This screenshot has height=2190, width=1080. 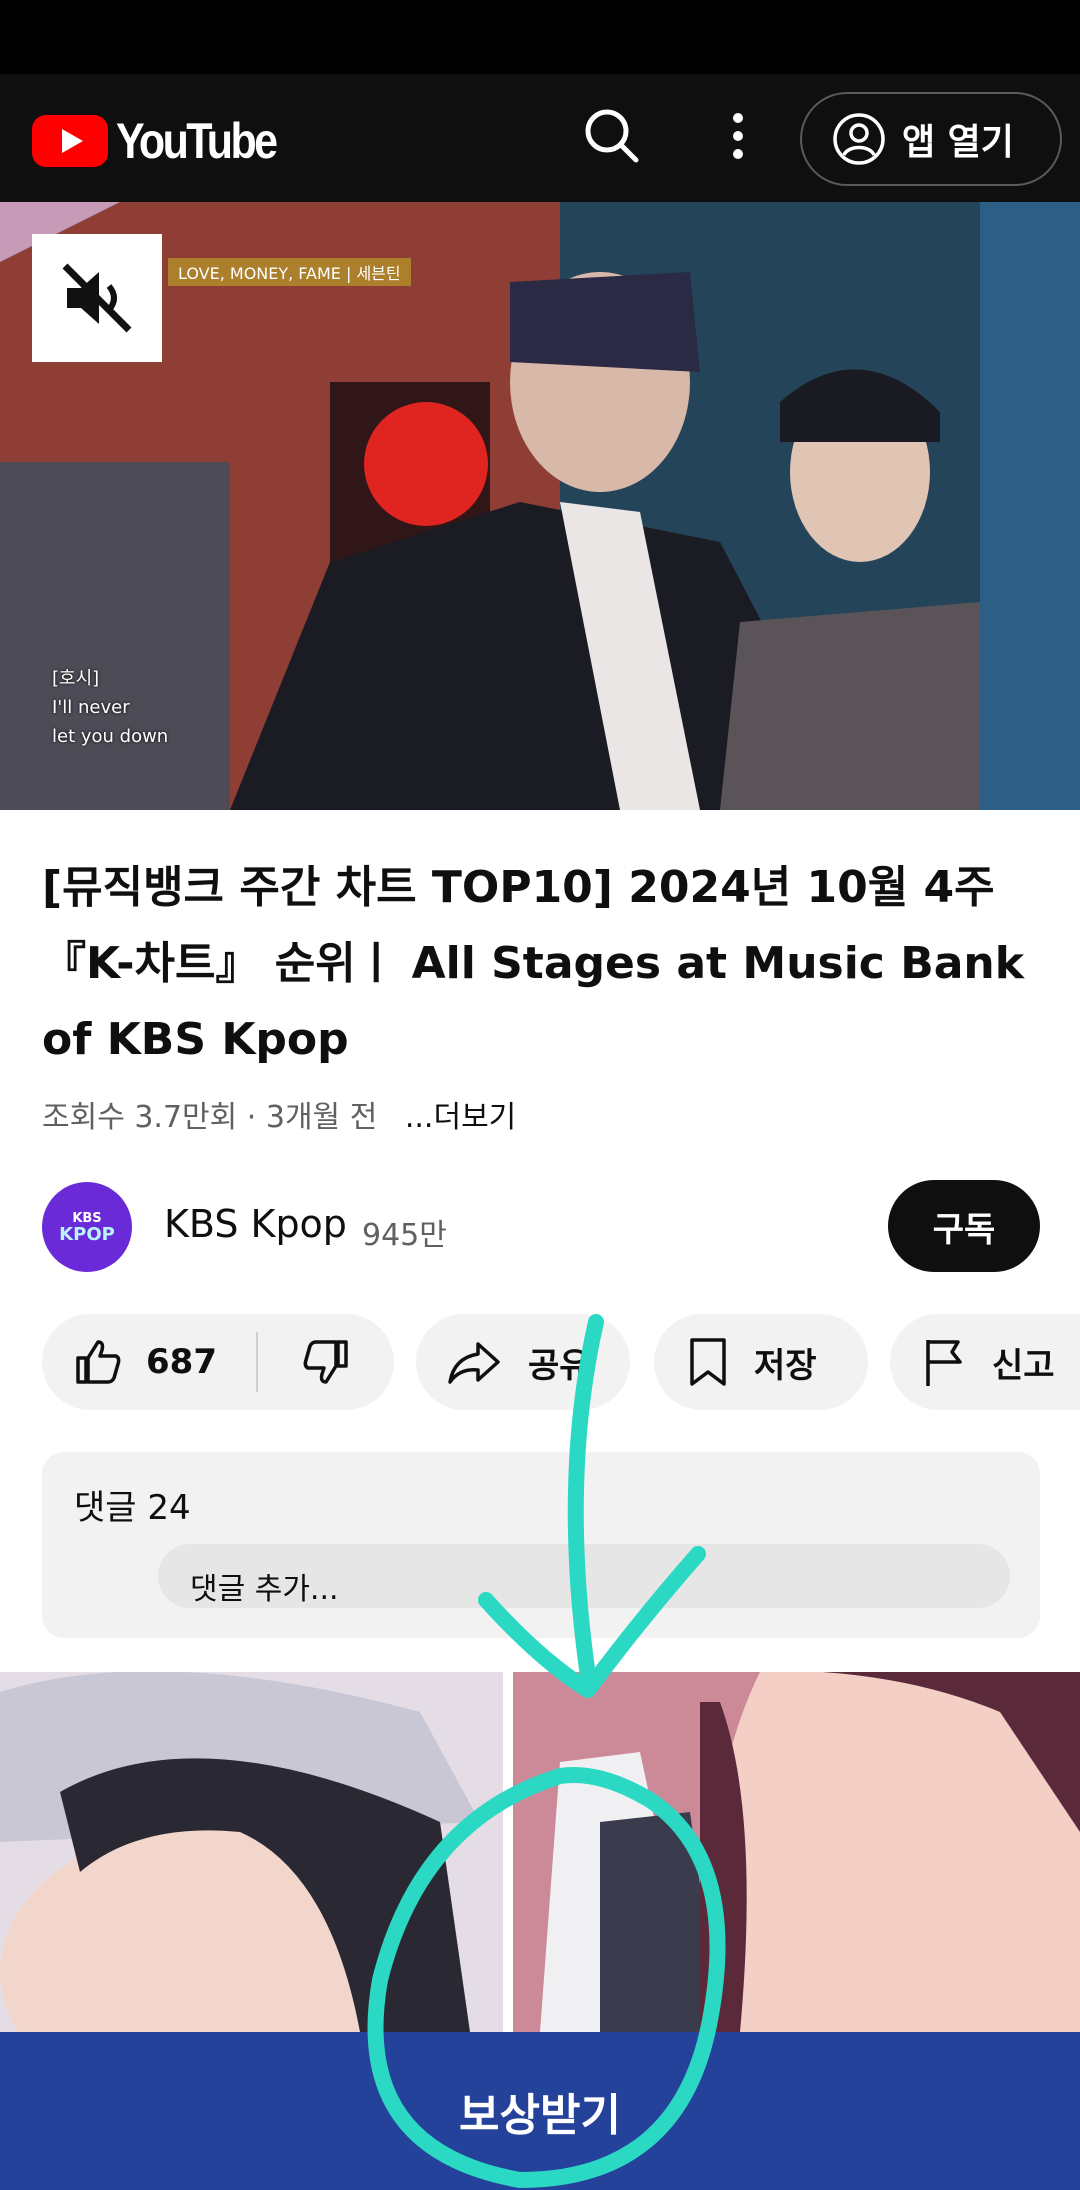 What do you see at coordinates (140, 1117) in the screenshot?
I see `view-count: 조회수 3.7만회` at bounding box center [140, 1117].